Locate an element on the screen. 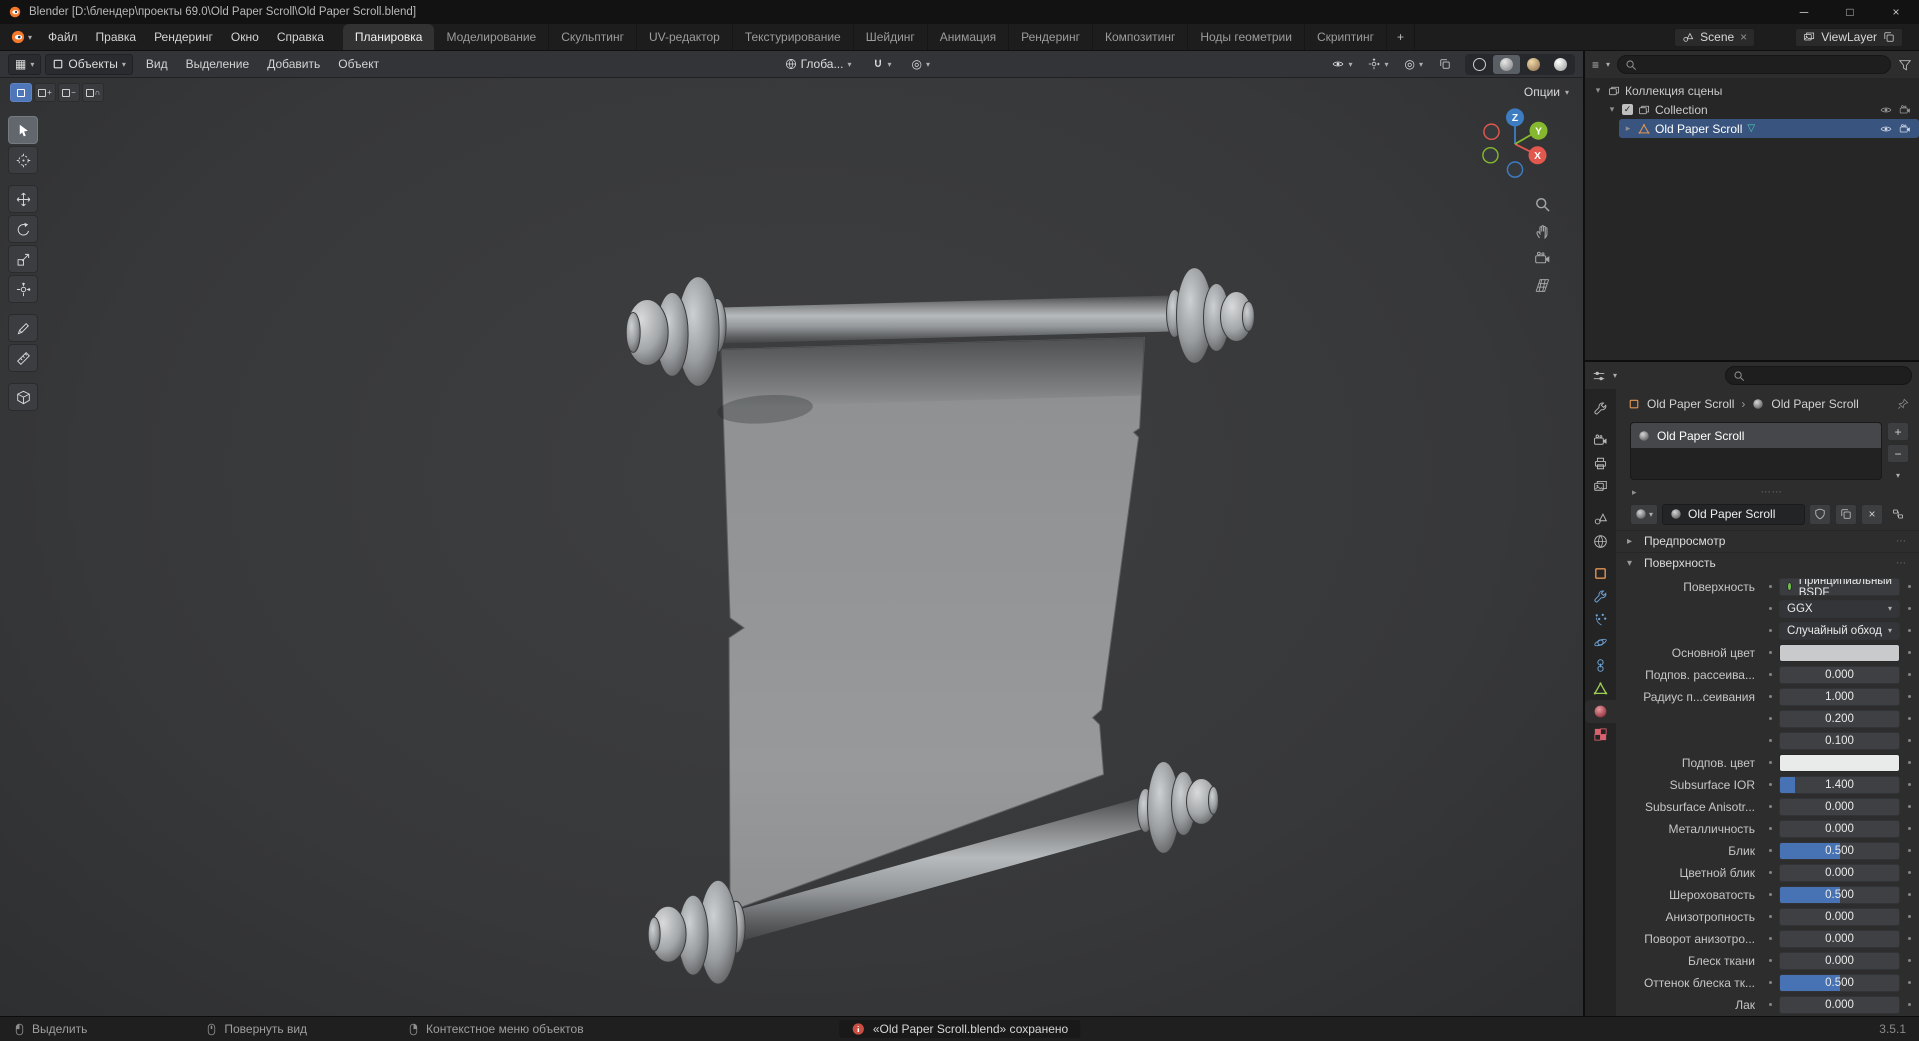 This screenshot has width=1919, height=1041. properties-tab-material is located at coordinates (1600, 711).